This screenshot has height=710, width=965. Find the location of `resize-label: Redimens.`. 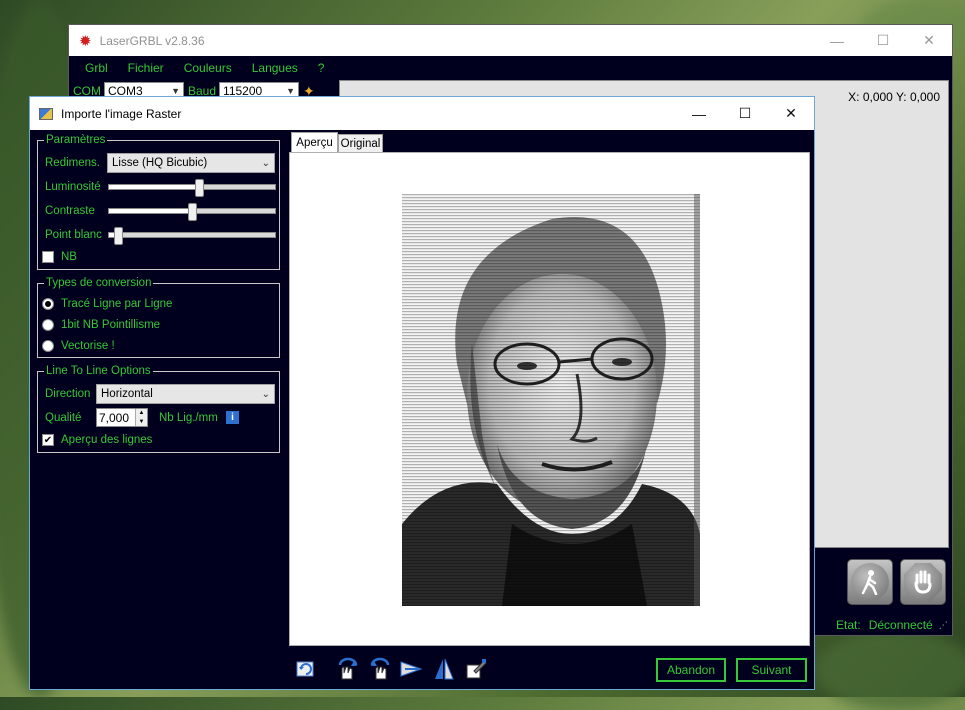

resize-label: Redimens. is located at coordinates (72, 163).